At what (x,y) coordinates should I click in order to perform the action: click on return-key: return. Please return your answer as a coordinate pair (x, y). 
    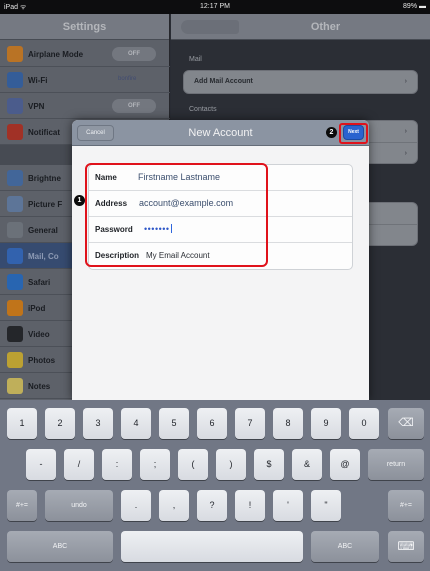
    Looking at the image, I should click on (396, 464).